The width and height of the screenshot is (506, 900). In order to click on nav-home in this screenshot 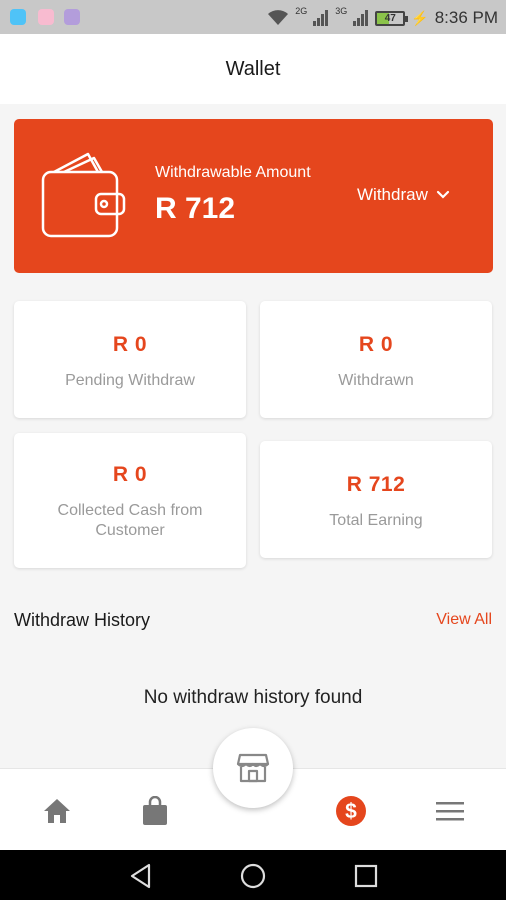, I will do `click(57, 811)`.